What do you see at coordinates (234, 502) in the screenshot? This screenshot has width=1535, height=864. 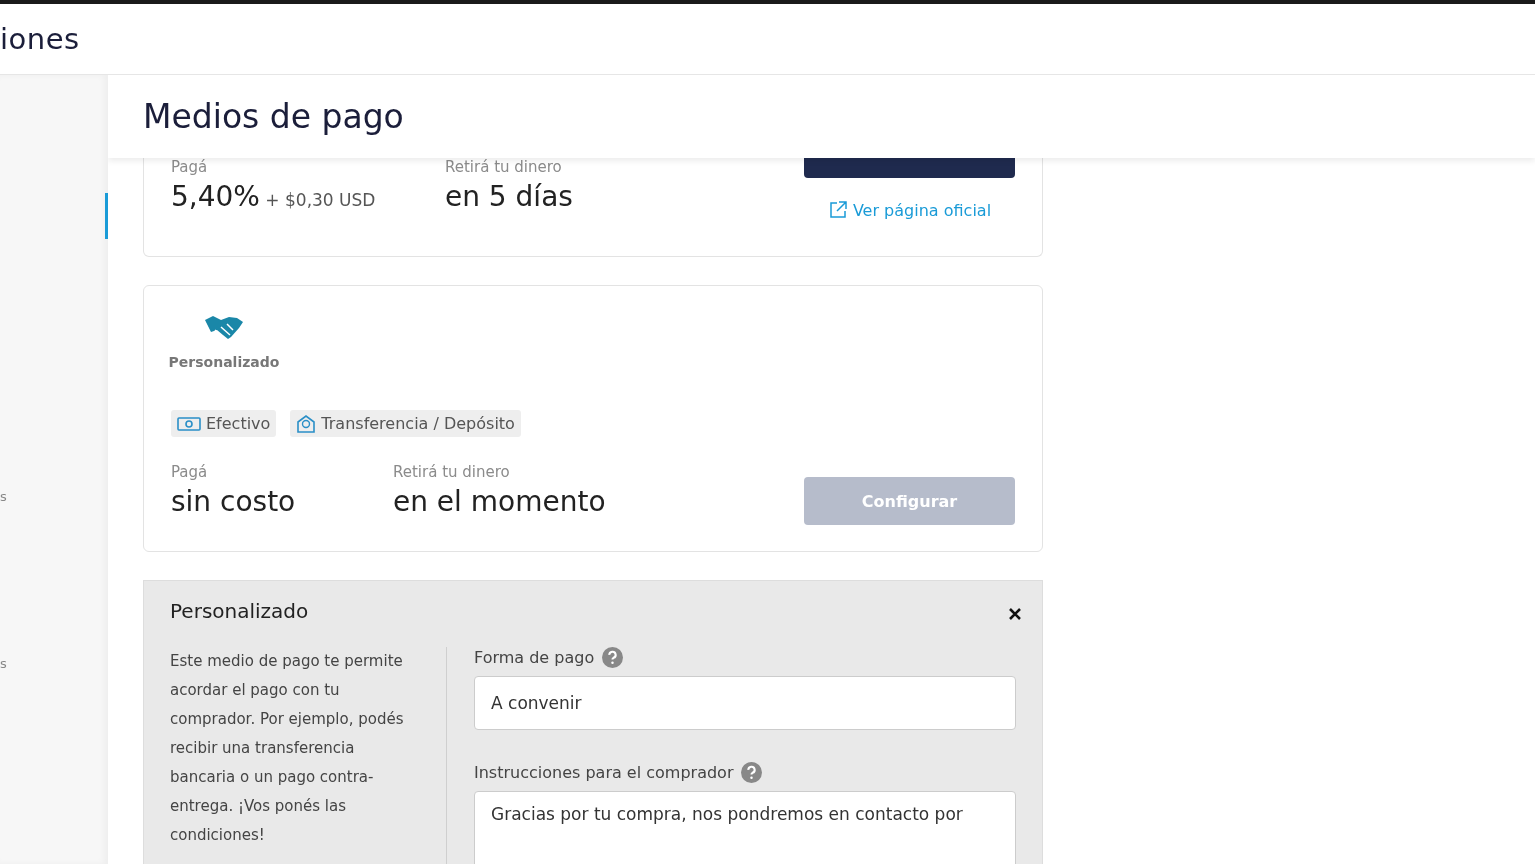 I see `fee-value: sin costo` at bounding box center [234, 502].